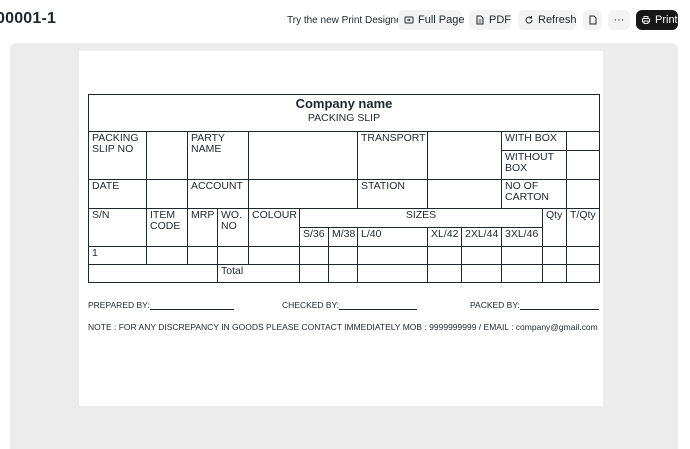  What do you see at coordinates (343, 237) in the screenshot?
I see `size-header: M/38` at bounding box center [343, 237].